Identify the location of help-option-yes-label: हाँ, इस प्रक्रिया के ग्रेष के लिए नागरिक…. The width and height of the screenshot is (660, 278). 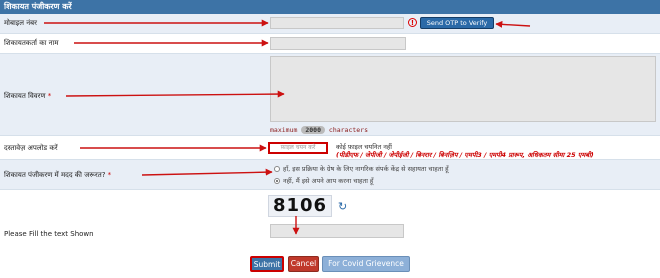
(366, 169).